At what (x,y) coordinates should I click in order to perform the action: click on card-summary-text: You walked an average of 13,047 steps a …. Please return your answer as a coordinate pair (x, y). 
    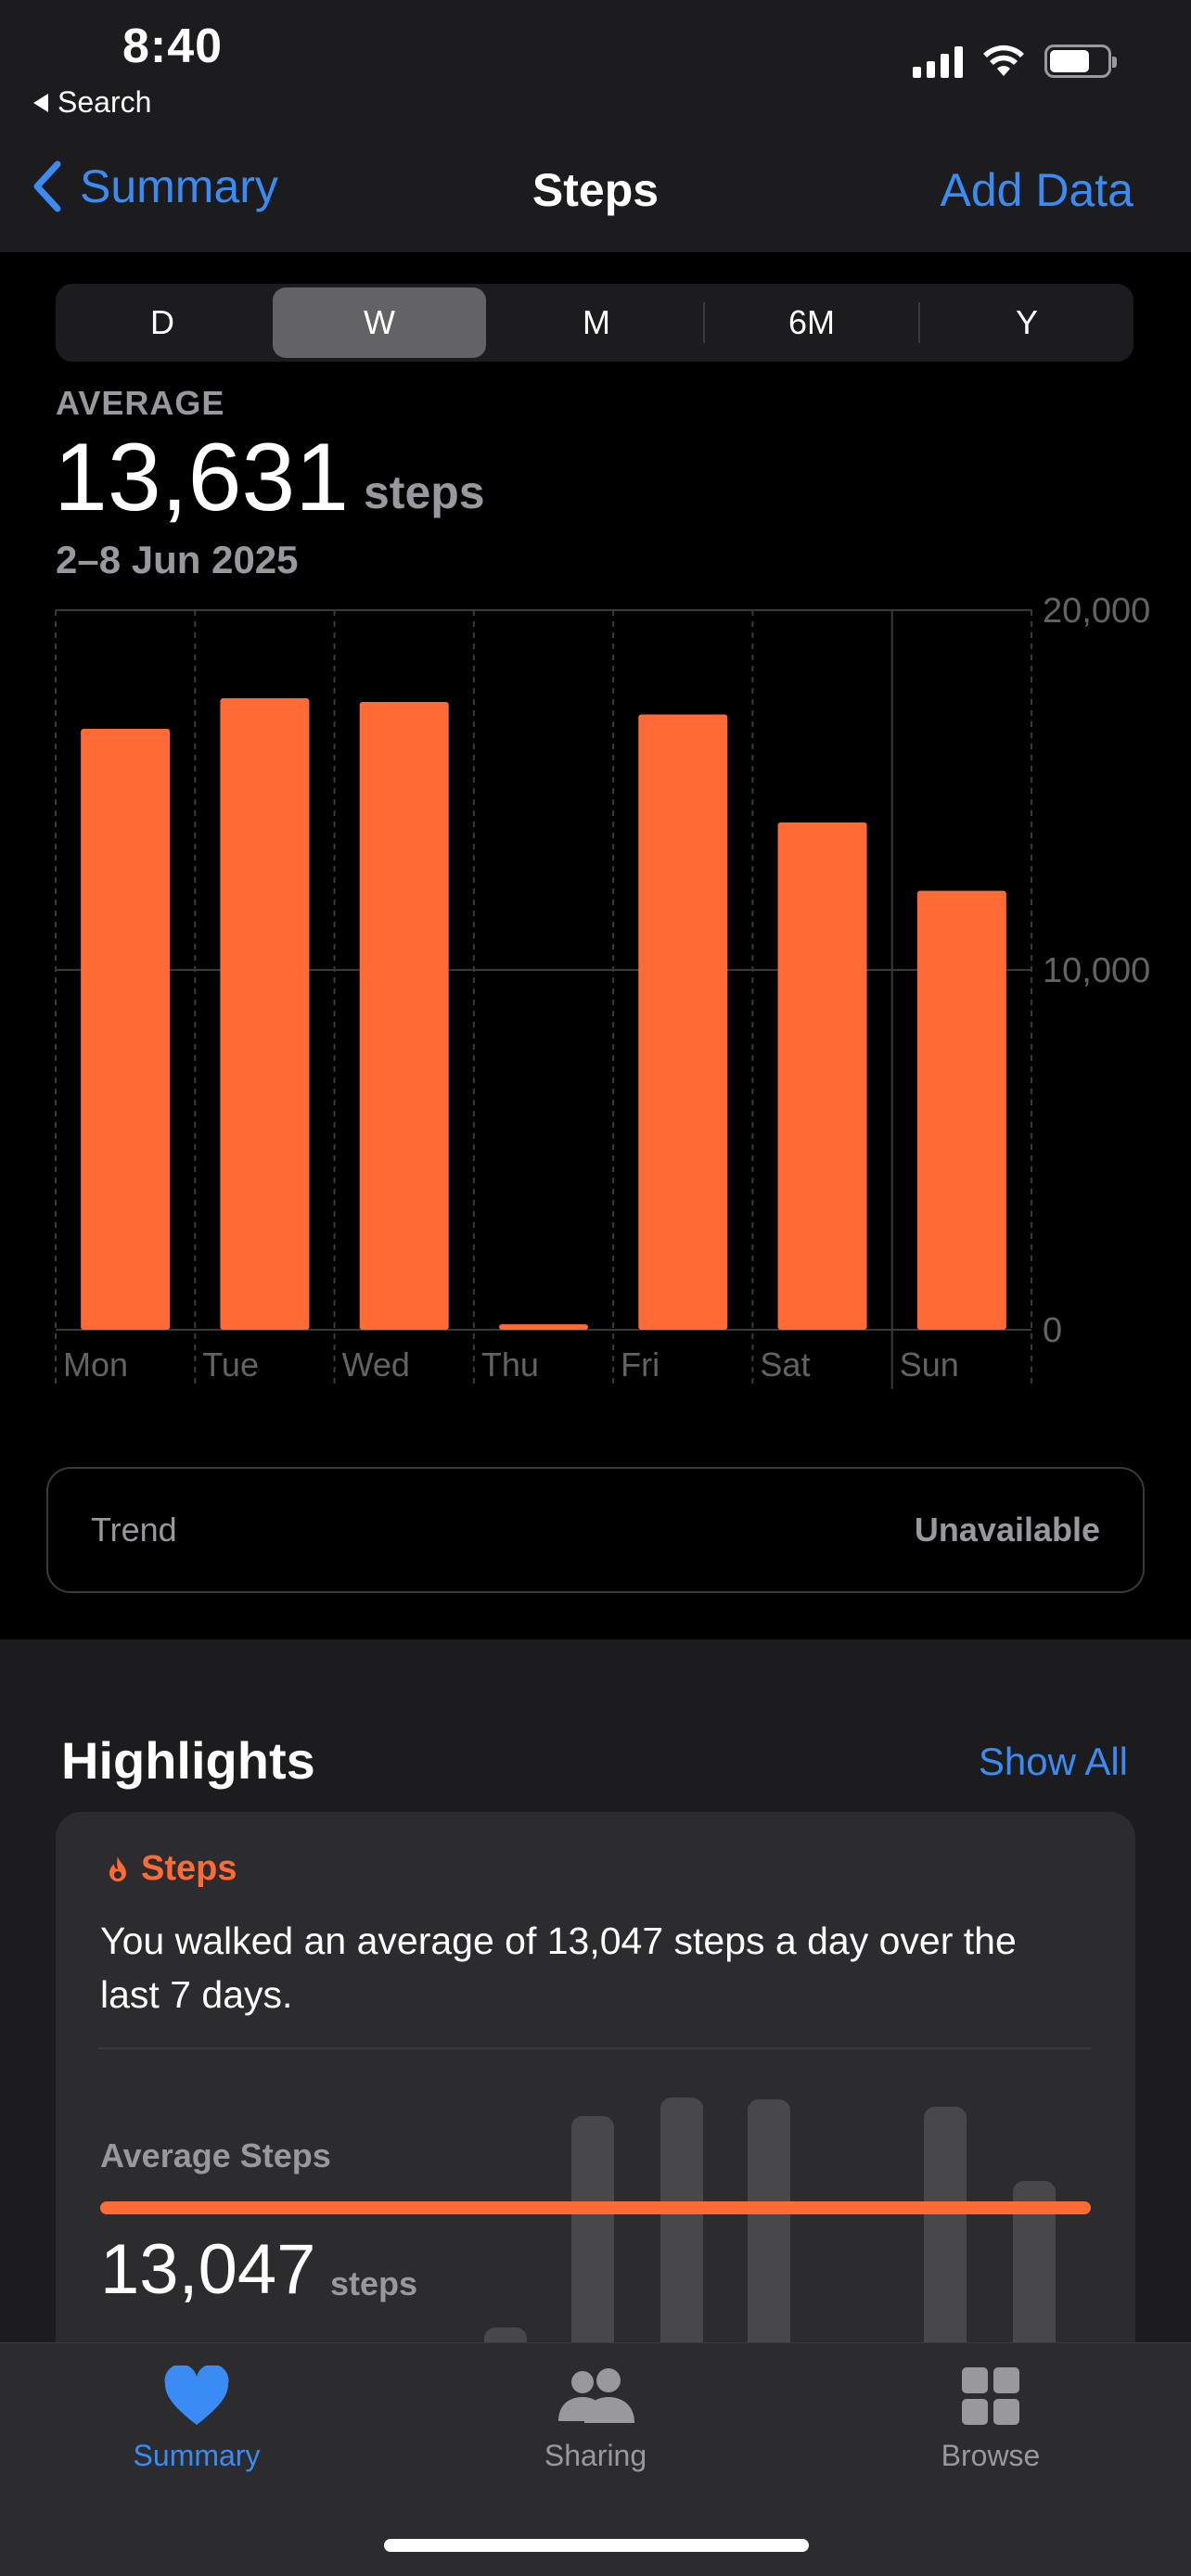
    Looking at the image, I should click on (558, 1967).